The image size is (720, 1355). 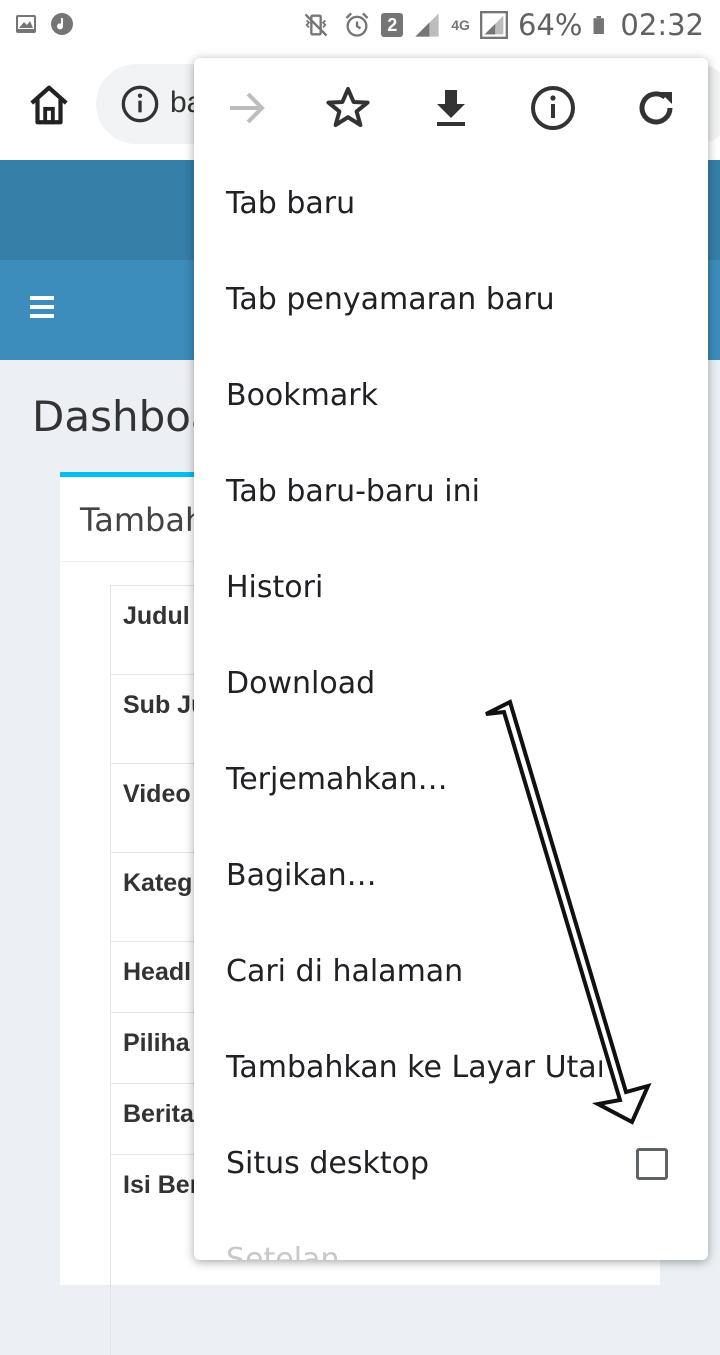 I want to click on status-bar: 2 4G 64% 02:32, so click(x=360, y=25).